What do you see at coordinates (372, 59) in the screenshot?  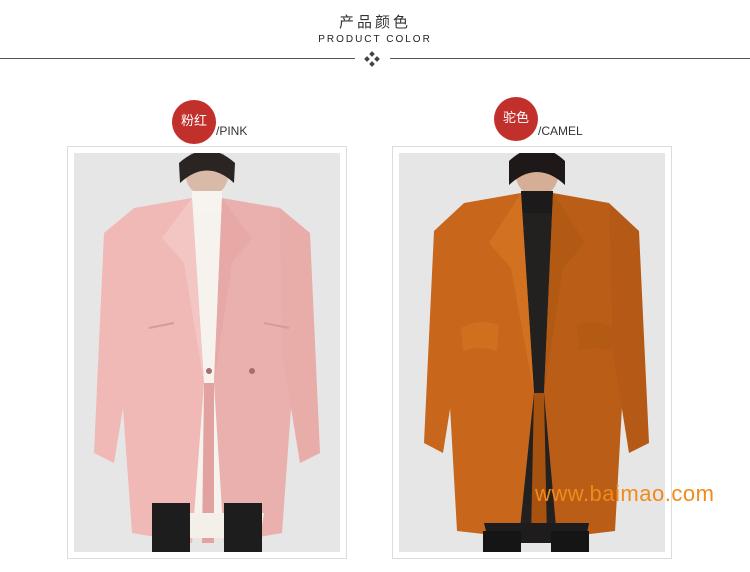 I see `diamond-ornament-icon` at bounding box center [372, 59].